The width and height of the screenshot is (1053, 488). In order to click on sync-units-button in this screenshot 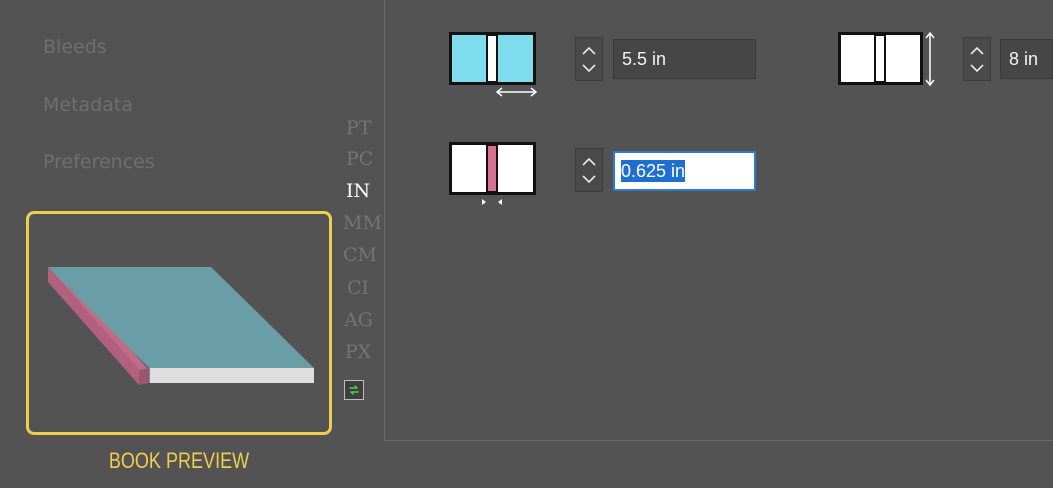, I will do `click(354, 390)`.